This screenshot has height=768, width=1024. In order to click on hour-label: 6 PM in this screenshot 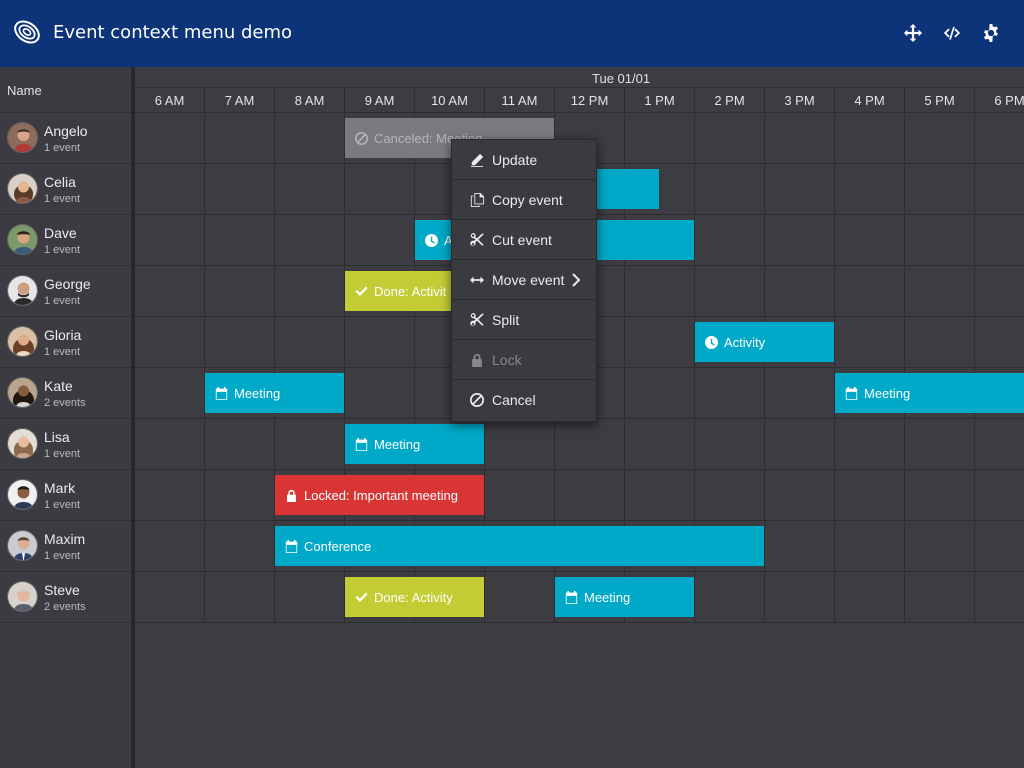, I will do `click(999, 100)`.